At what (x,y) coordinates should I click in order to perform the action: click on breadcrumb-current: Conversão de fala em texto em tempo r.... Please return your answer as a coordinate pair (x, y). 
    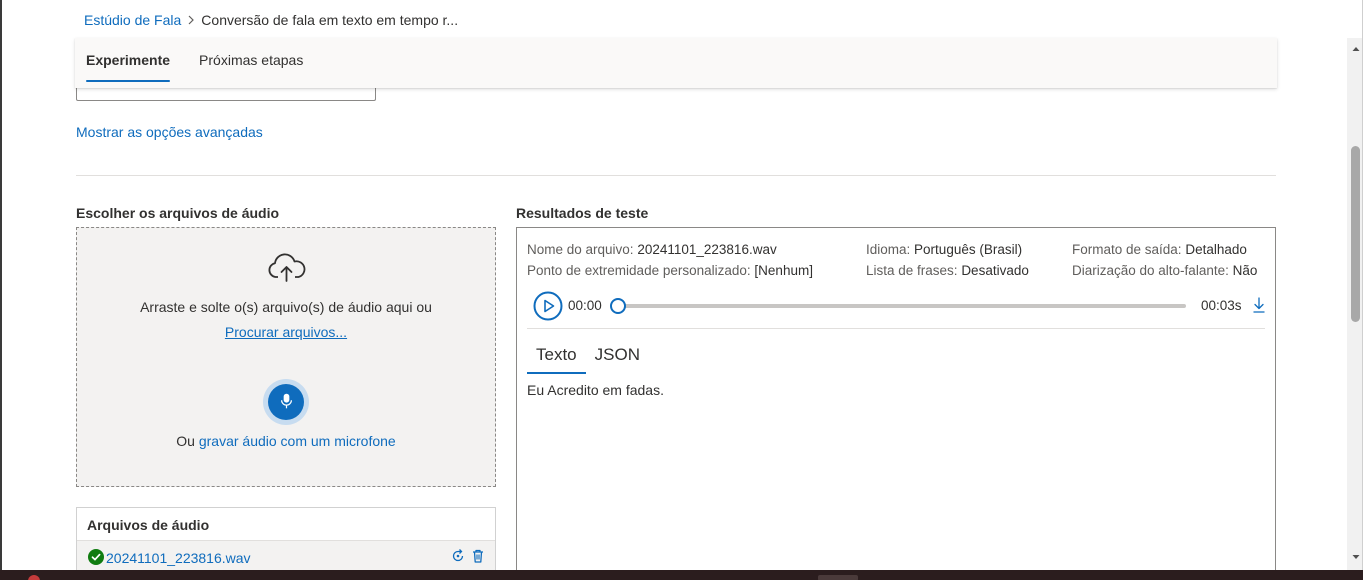
    Looking at the image, I should click on (330, 20).